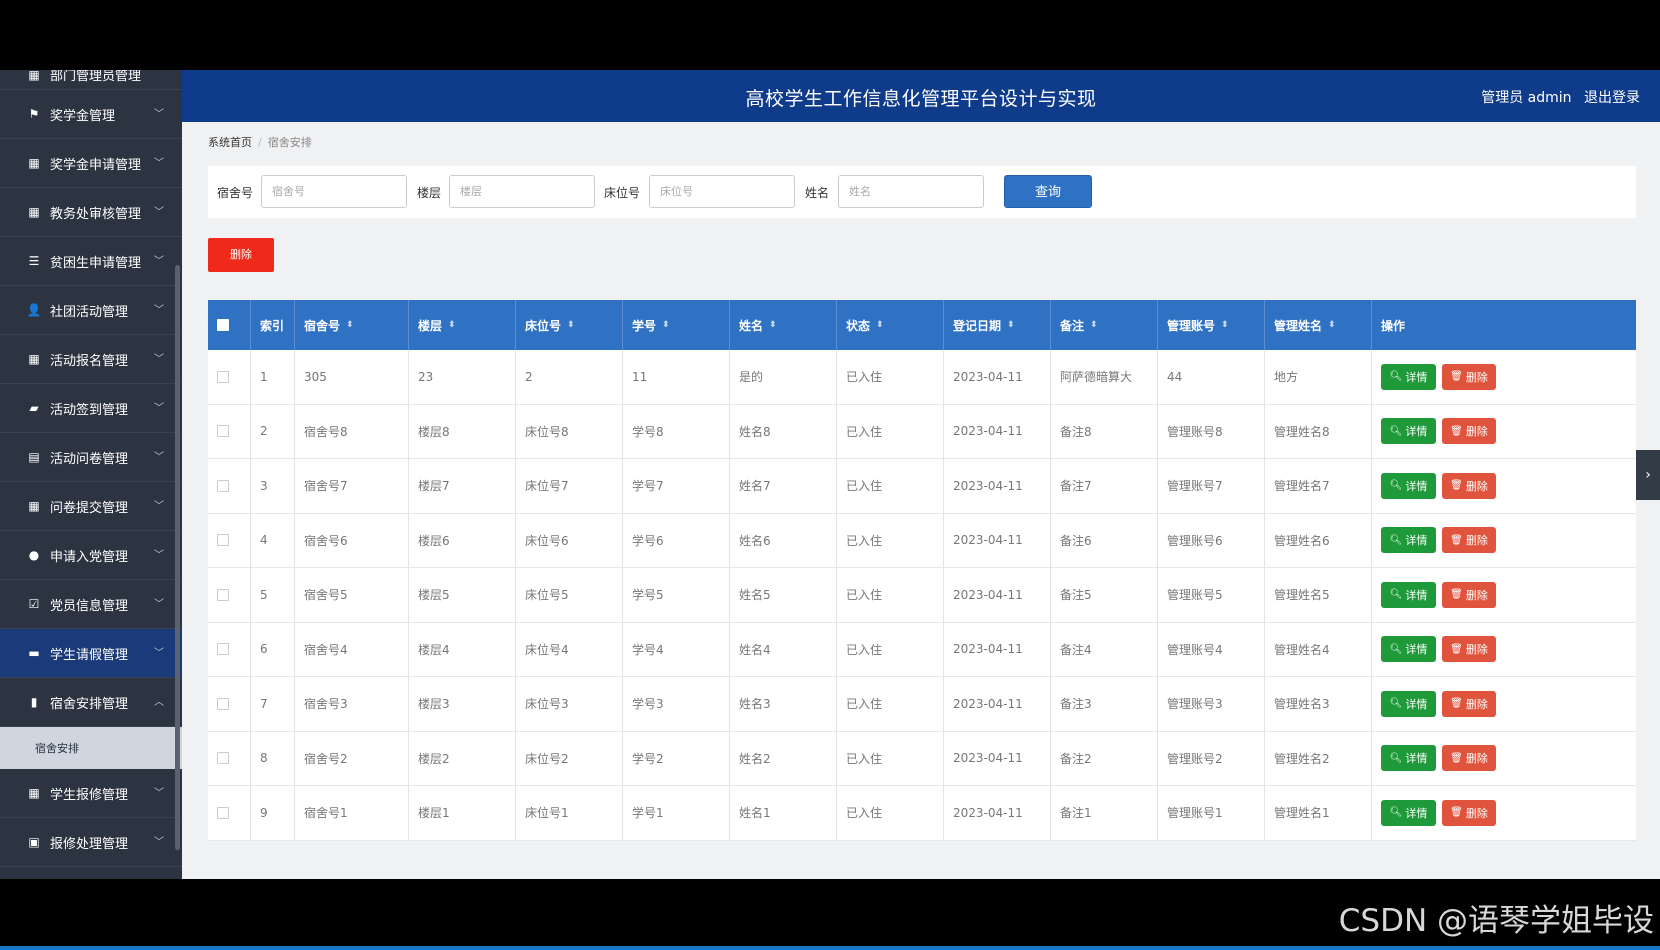 This screenshot has width=1660, height=950. Describe the element at coordinates (830, 948) in the screenshot. I see `progress-bar` at that location.